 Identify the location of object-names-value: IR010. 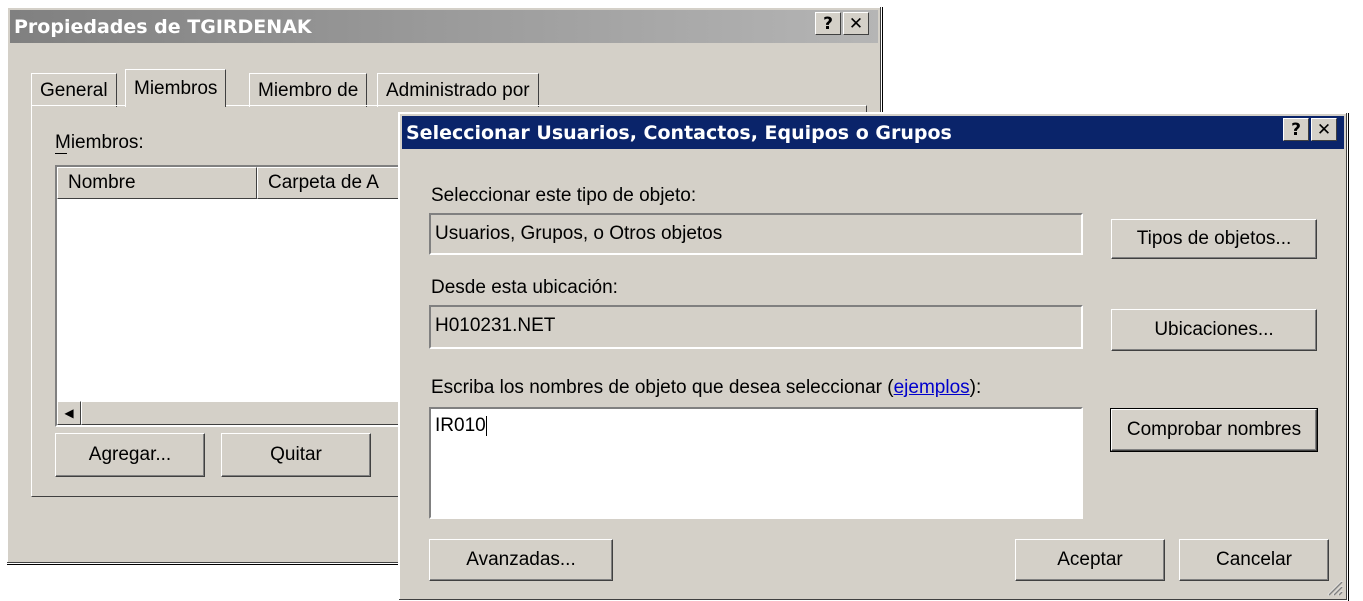
(460, 425).